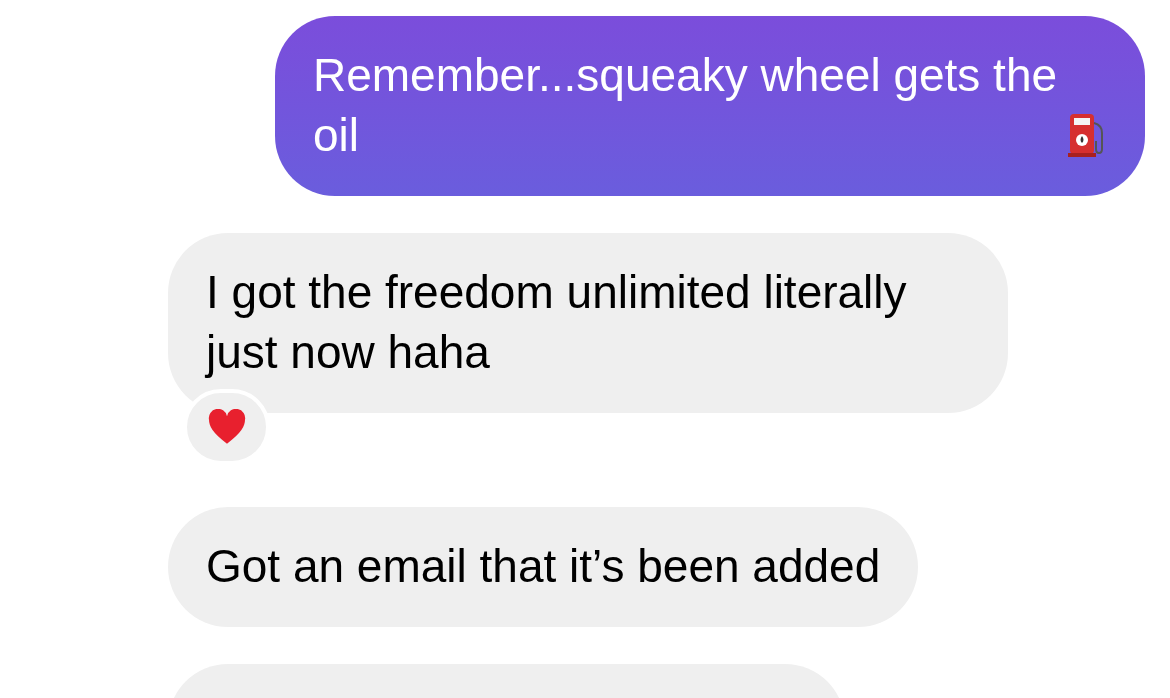 The width and height of the screenshot is (1170, 698). I want to click on message-text: Remember...squeaky wheel gets the oil, so click(686, 105).